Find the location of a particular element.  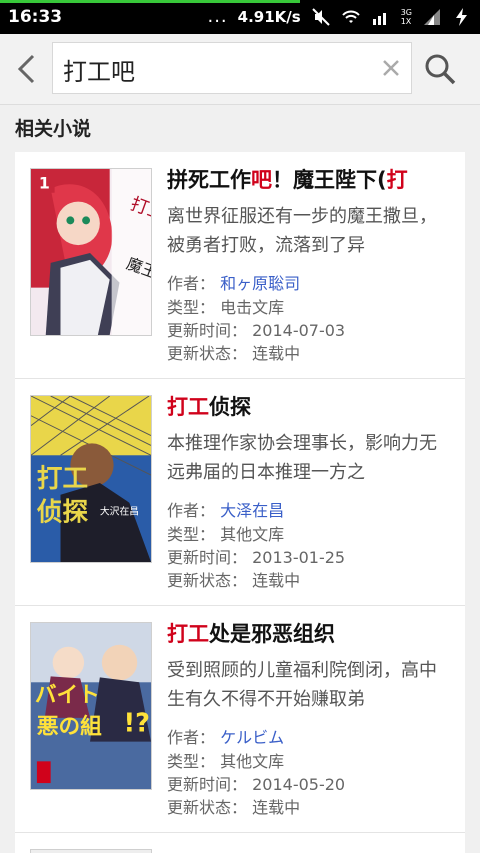

search-button is located at coordinates (440, 69).